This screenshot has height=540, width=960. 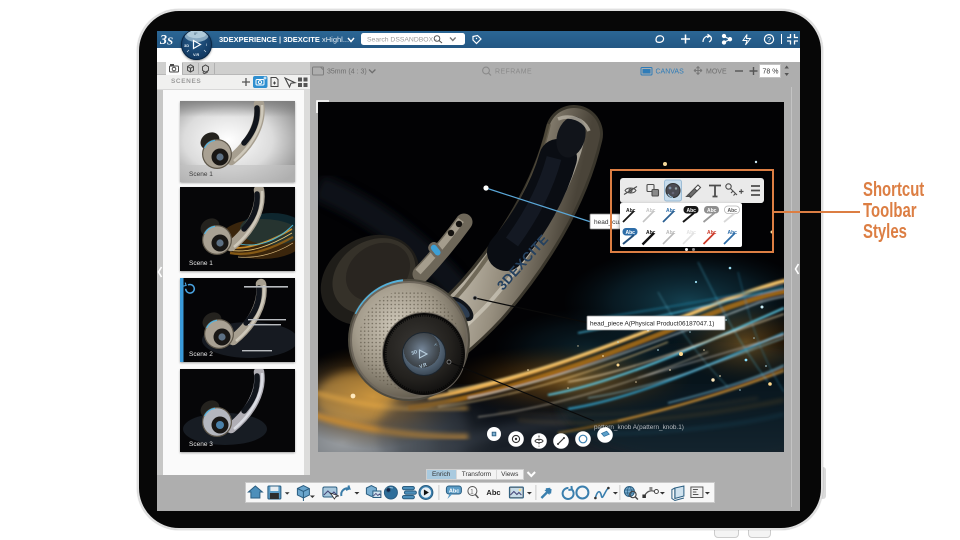 What do you see at coordinates (402, 40) in the screenshot?
I see `svg-text: Search DSSANDBOX -` at bounding box center [402, 40].